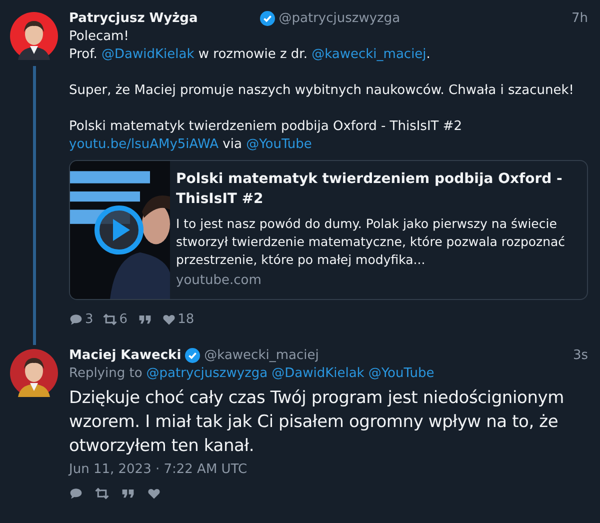 Image resolution: width=600 pixels, height=523 pixels. I want to click on author-name: Patrycjusz Wyżga, so click(133, 18).